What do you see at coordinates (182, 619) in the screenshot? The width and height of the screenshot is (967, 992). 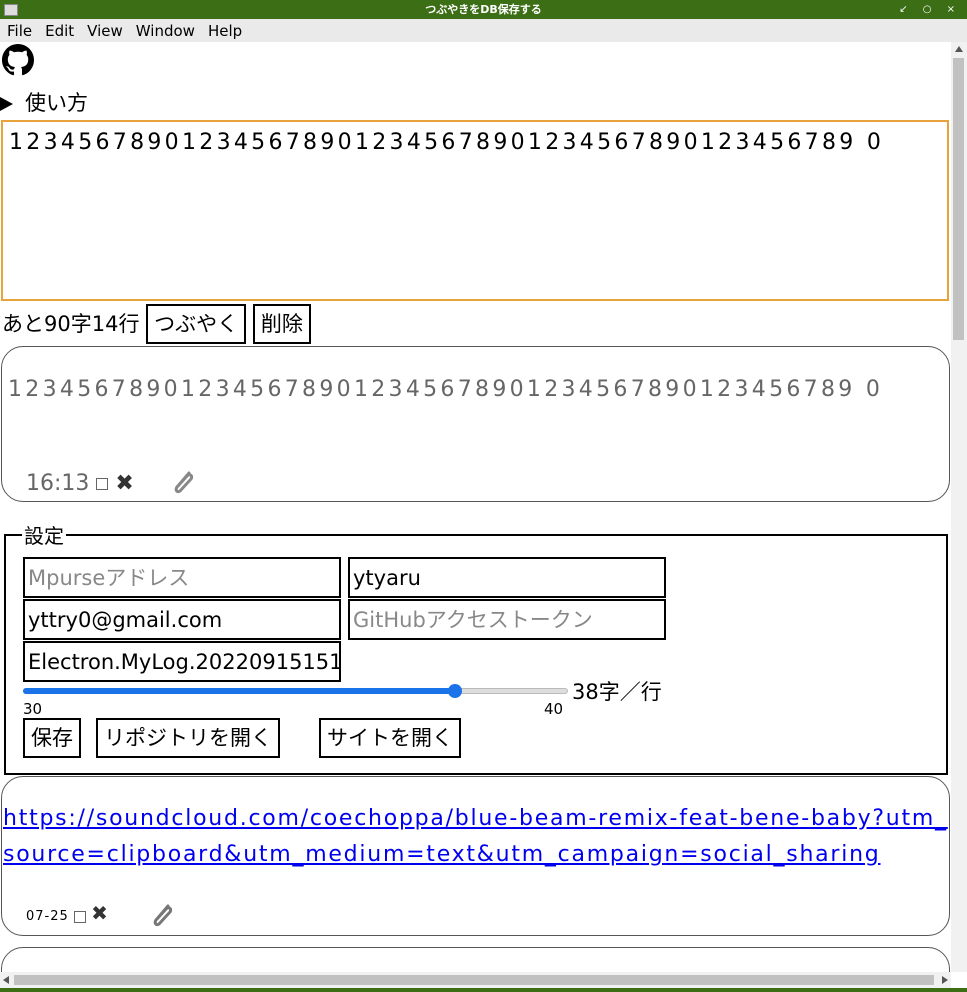 I see `email-input: yttry0@gmail.com` at bounding box center [182, 619].